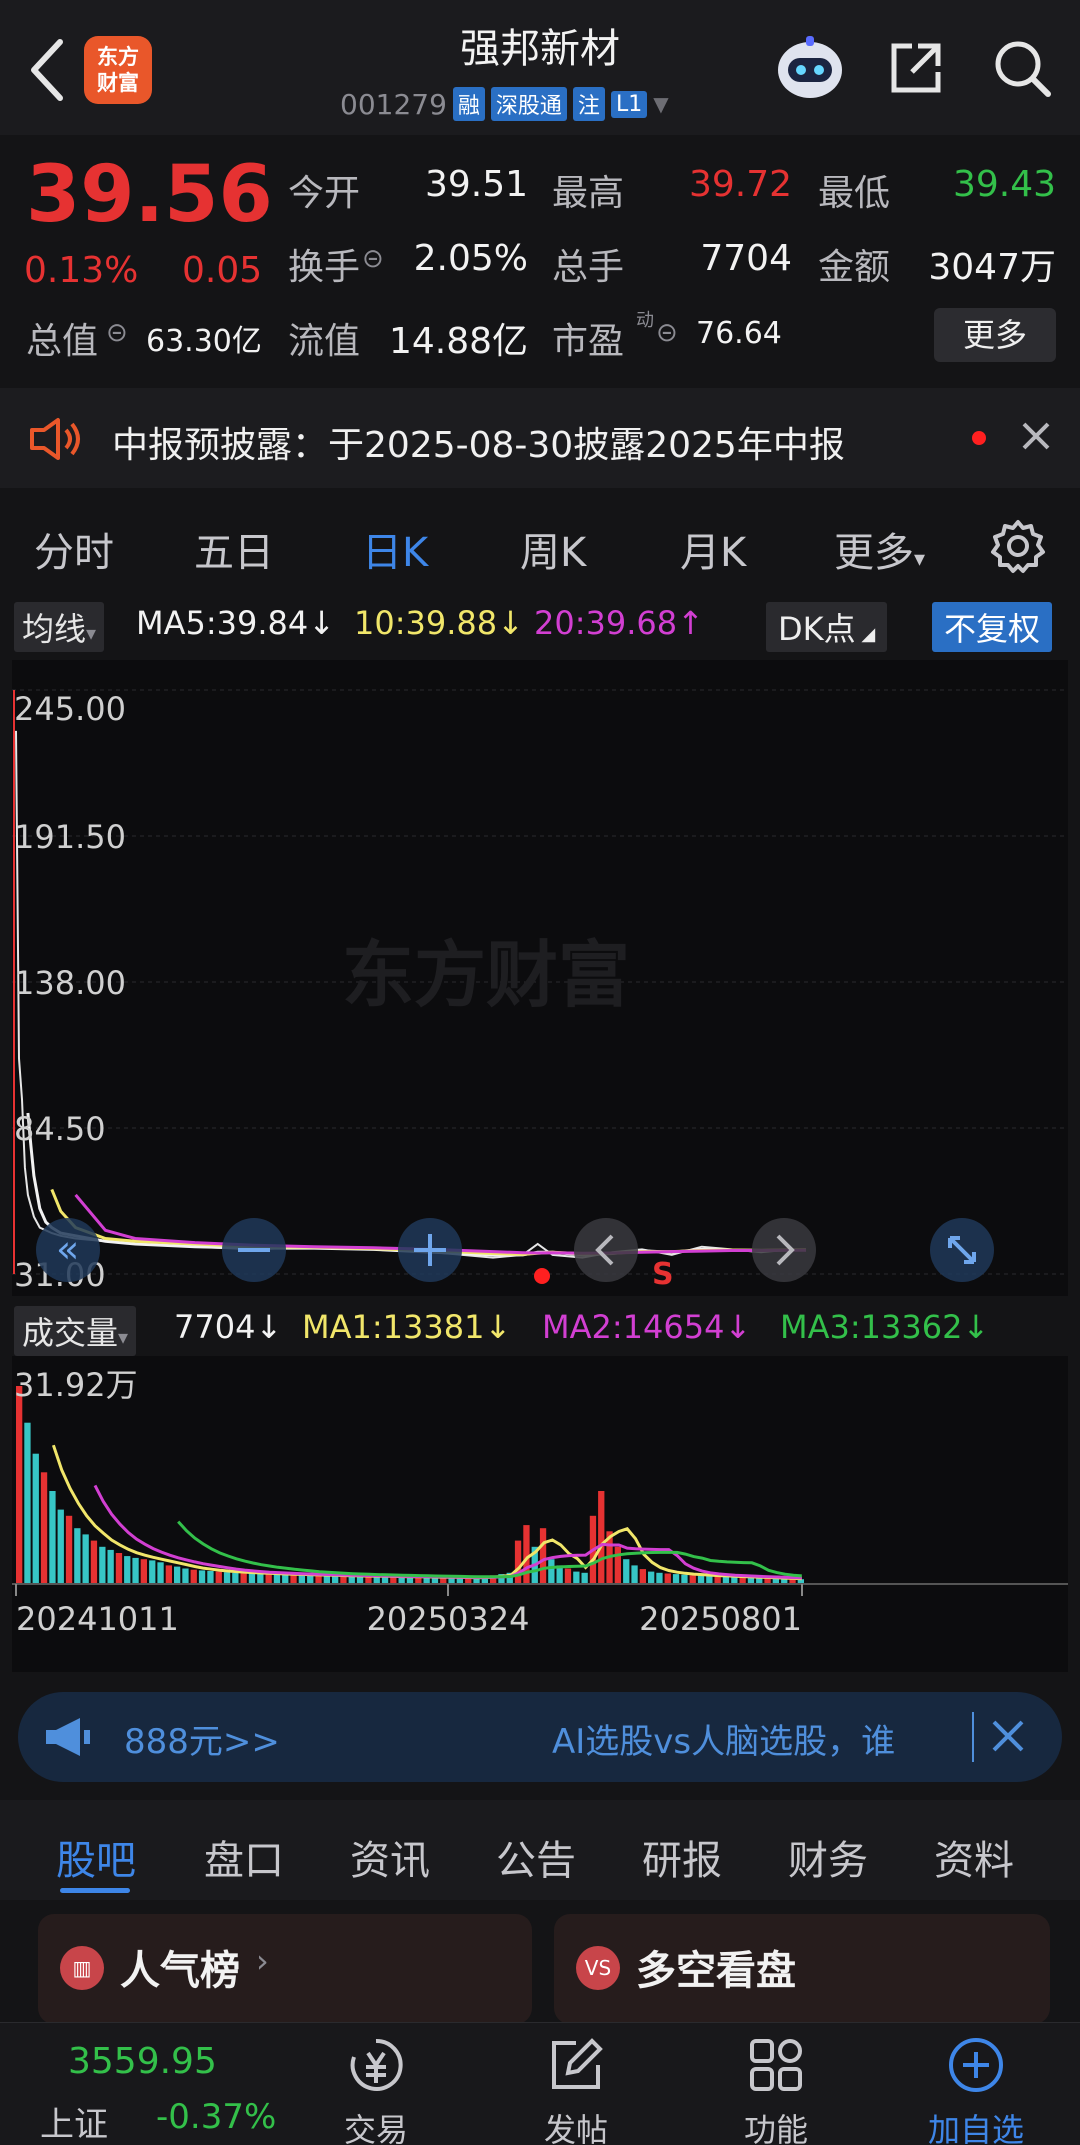 Image resolution: width=1080 pixels, height=2145 pixels. What do you see at coordinates (784, 1250) in the screenshot?
I see `next-button` at bounding box center [784, 1250].